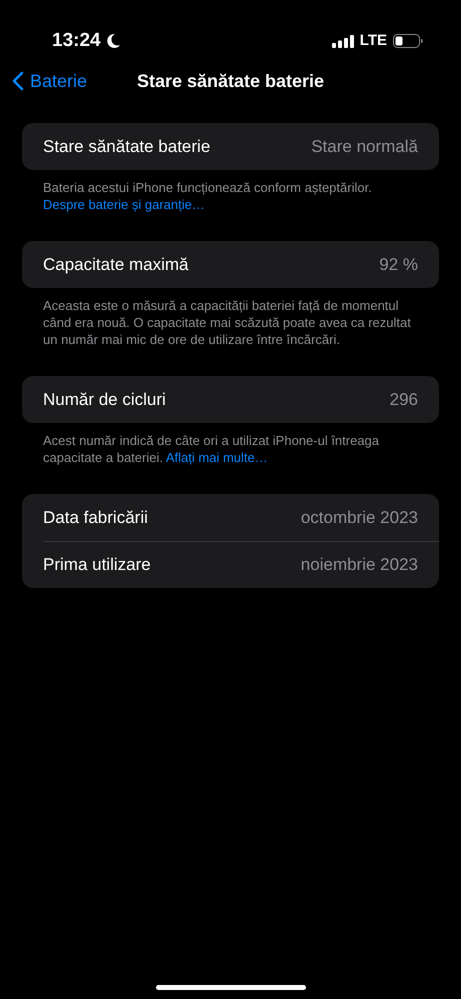 The width and height of the screenshot is (461, 999). I want to click on row-label: Prima utilizare, so click(97, 565).